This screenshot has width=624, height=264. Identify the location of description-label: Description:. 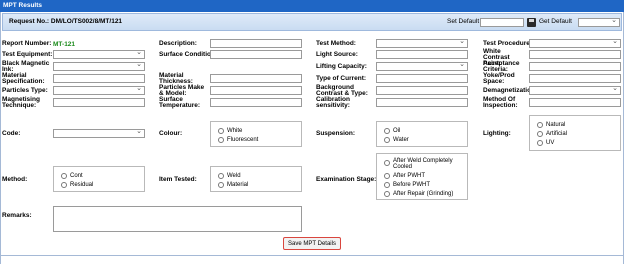
(178, 43).